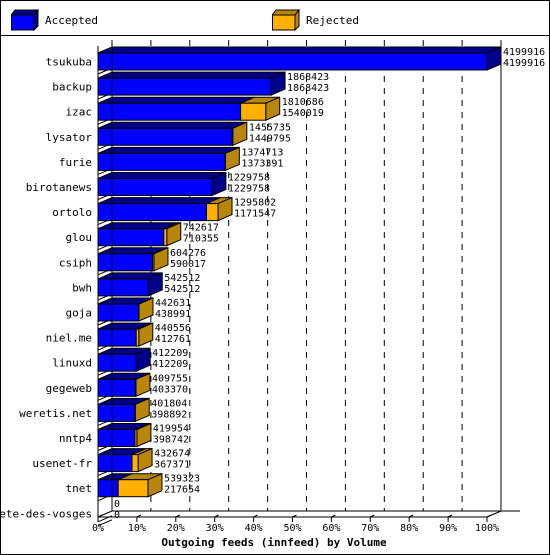 This screenshot has height=555, width=550. Describe the element at coordinates (308, 77) in the screenshot. I see `value-label-total: 1868423` at that location.